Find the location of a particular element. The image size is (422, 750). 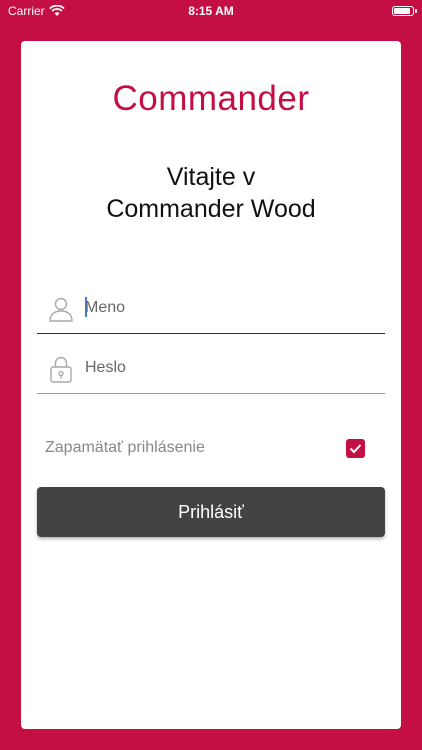

username-input is located at coordinates (230, 308).